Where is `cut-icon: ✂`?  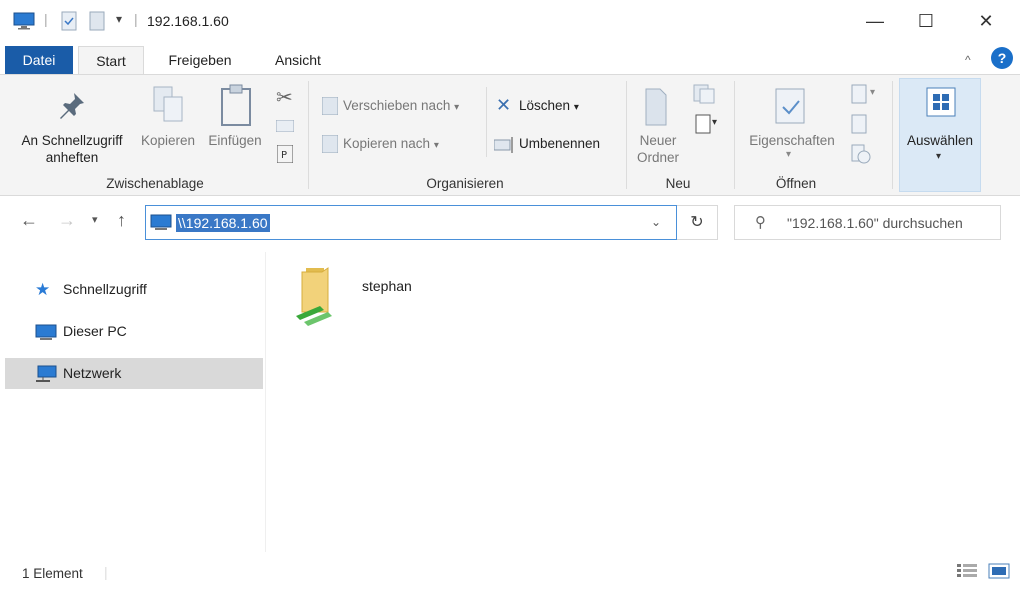
cut-icon: ✂ is located at coordinates (284, 97).